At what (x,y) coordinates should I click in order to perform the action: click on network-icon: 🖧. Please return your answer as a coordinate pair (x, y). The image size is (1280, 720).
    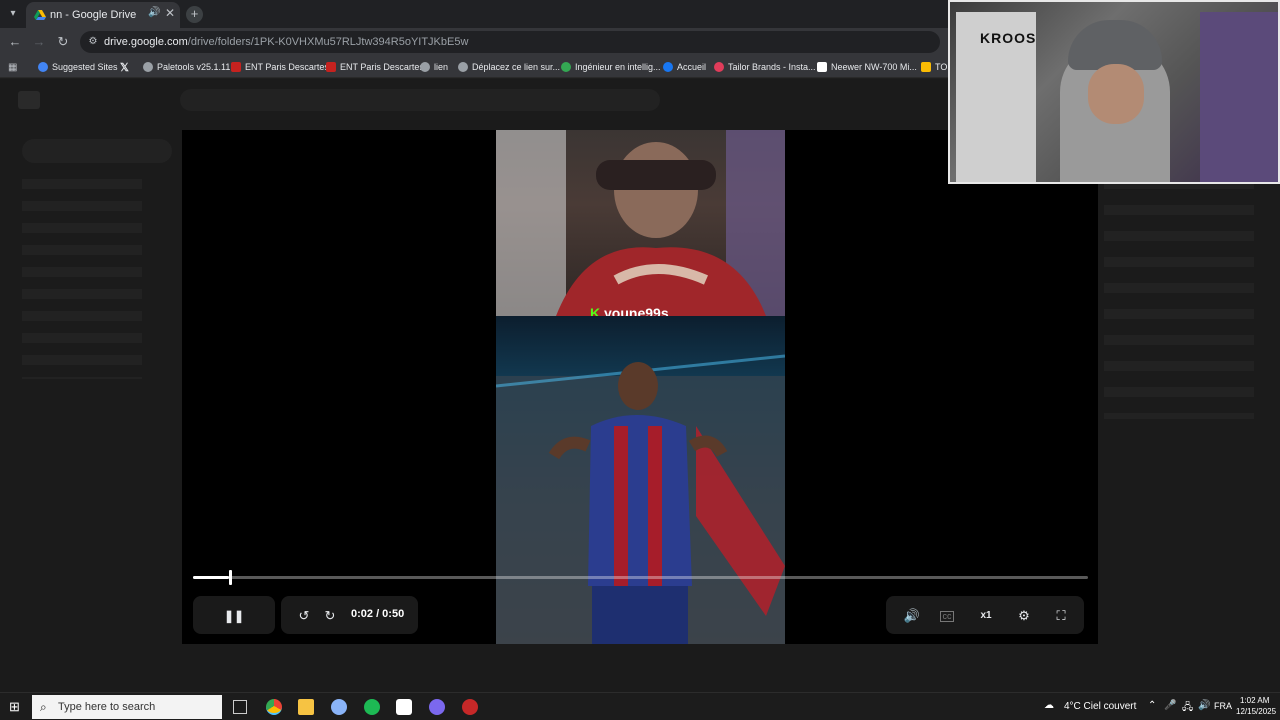
    Looking at the image, I should click on (1187, 708).